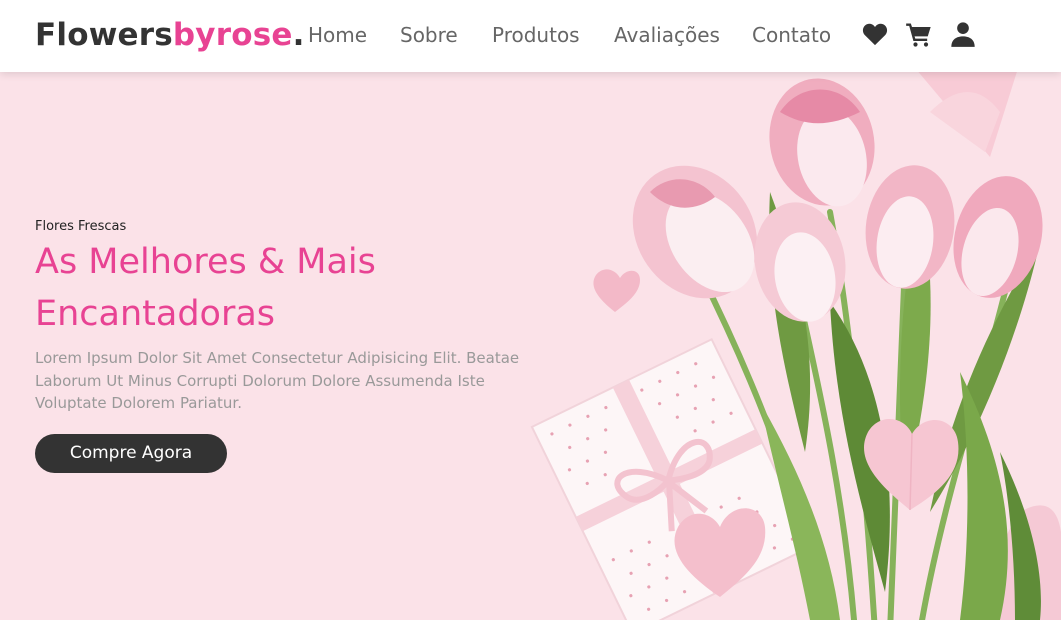 The height and width of the screenshot is (620, 1061). I want to click on nav-sobre: Sobre, so click(429, 35).